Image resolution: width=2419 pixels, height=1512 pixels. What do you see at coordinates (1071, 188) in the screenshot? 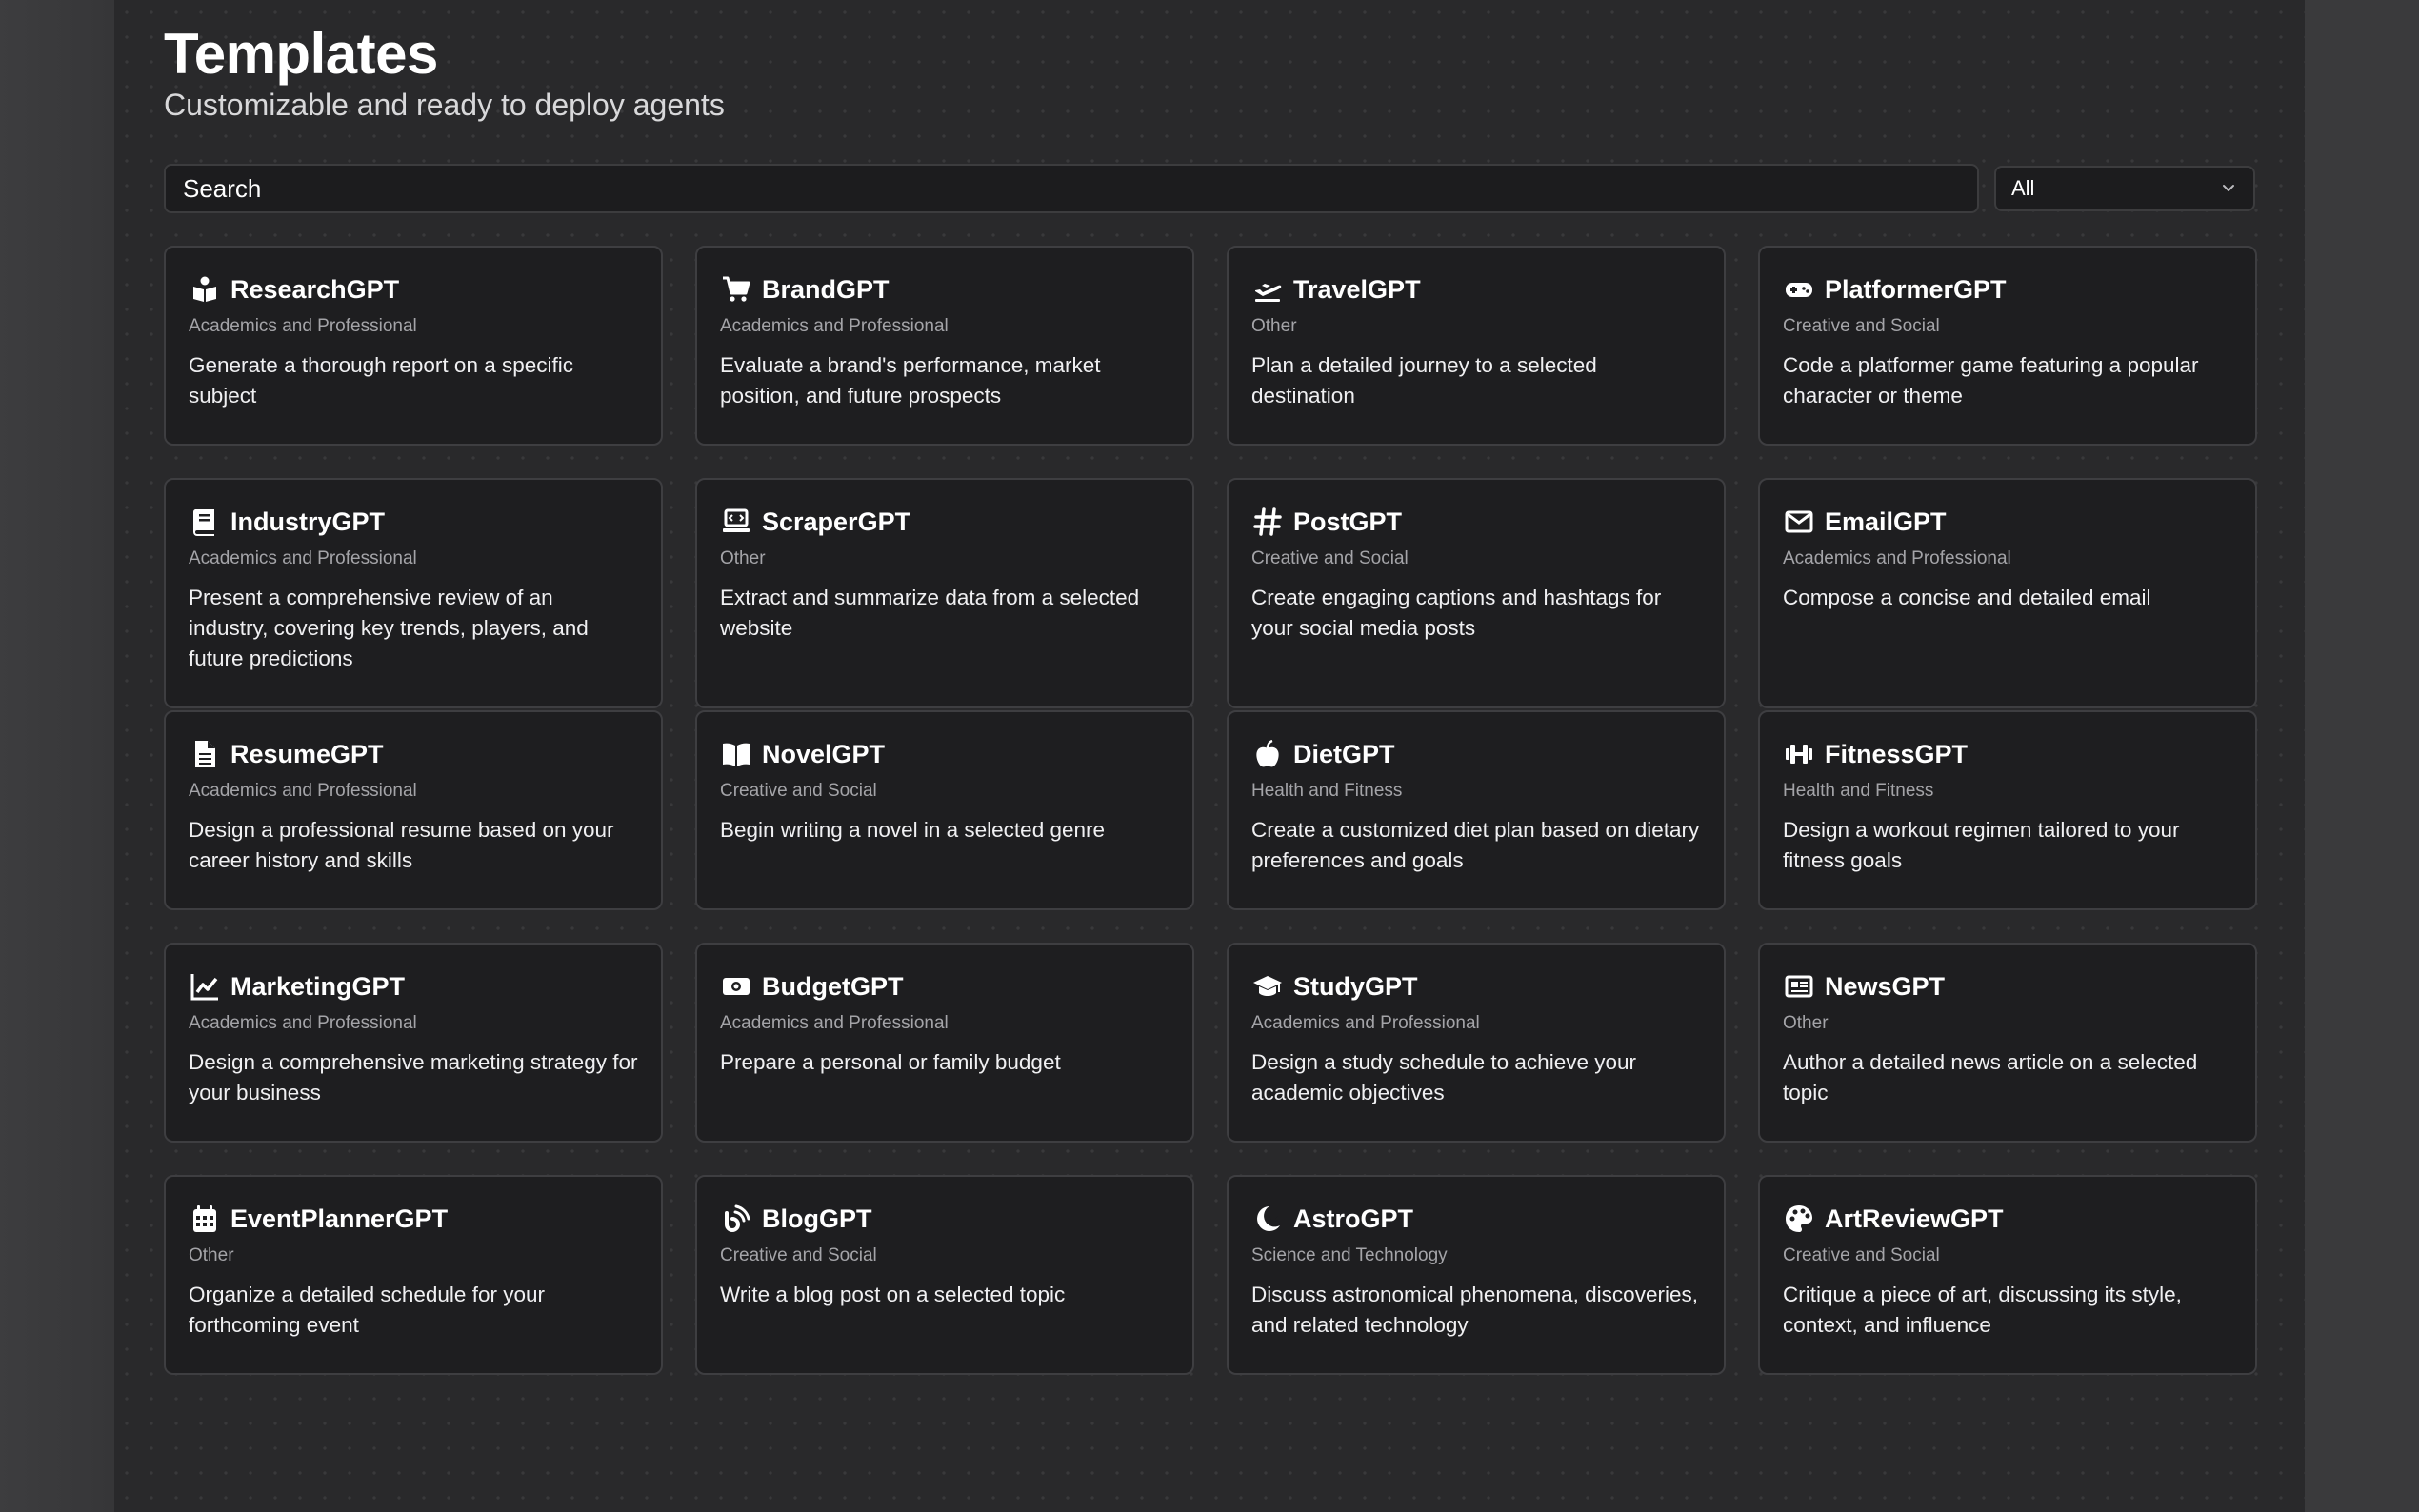
I see `search-input` at bounding box center [1071, 188].